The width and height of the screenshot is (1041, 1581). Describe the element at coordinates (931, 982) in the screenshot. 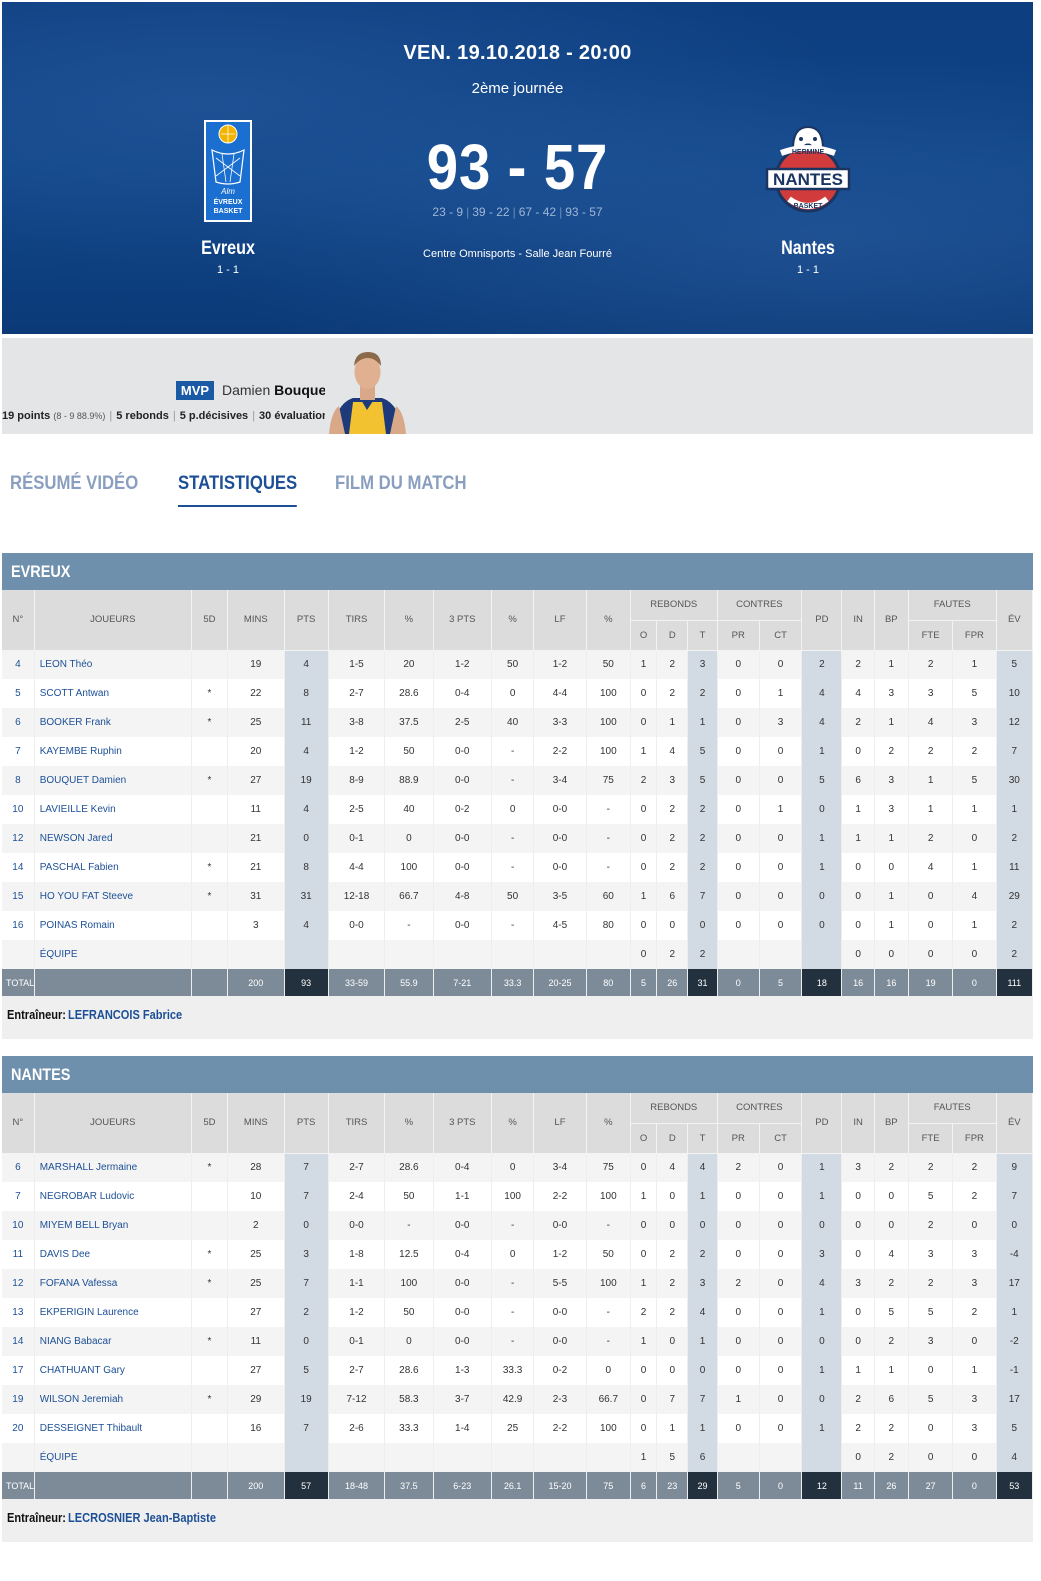

I see `total-fte: 19` at that location.